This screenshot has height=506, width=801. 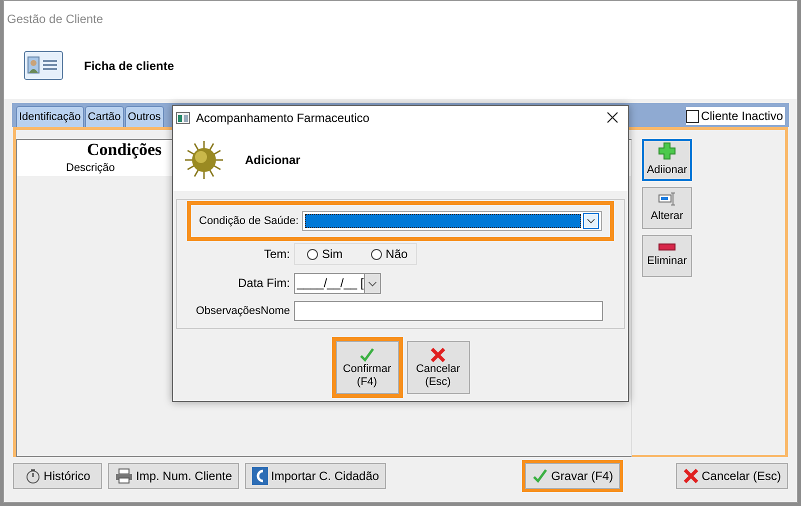 What do you see at coordinates (315, 476) in the screenshot?
I see `footer-button: Importar C. Cidadão` at bounding box center [315, 476].